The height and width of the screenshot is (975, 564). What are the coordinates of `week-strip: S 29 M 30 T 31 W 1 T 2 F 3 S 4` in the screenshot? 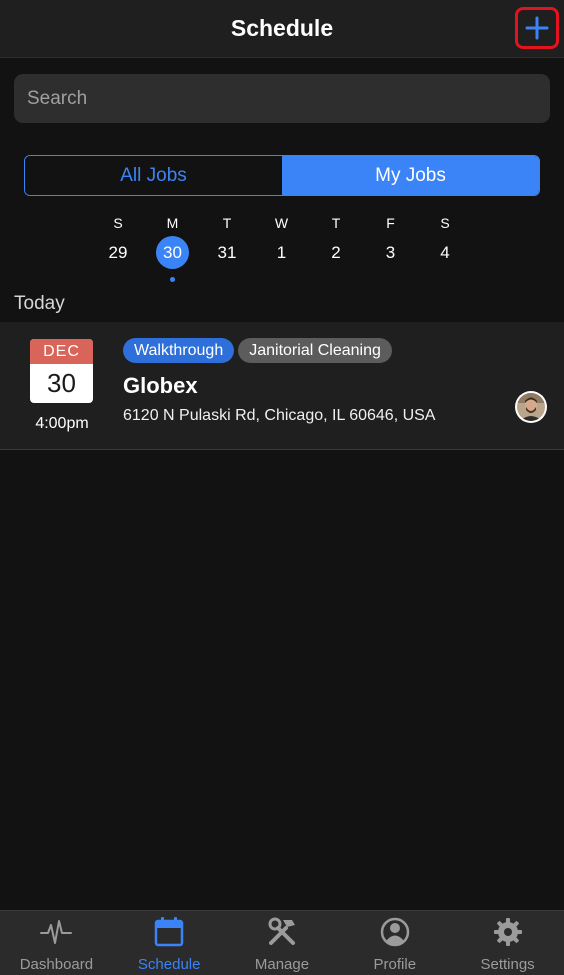 It's located at (295, 251).